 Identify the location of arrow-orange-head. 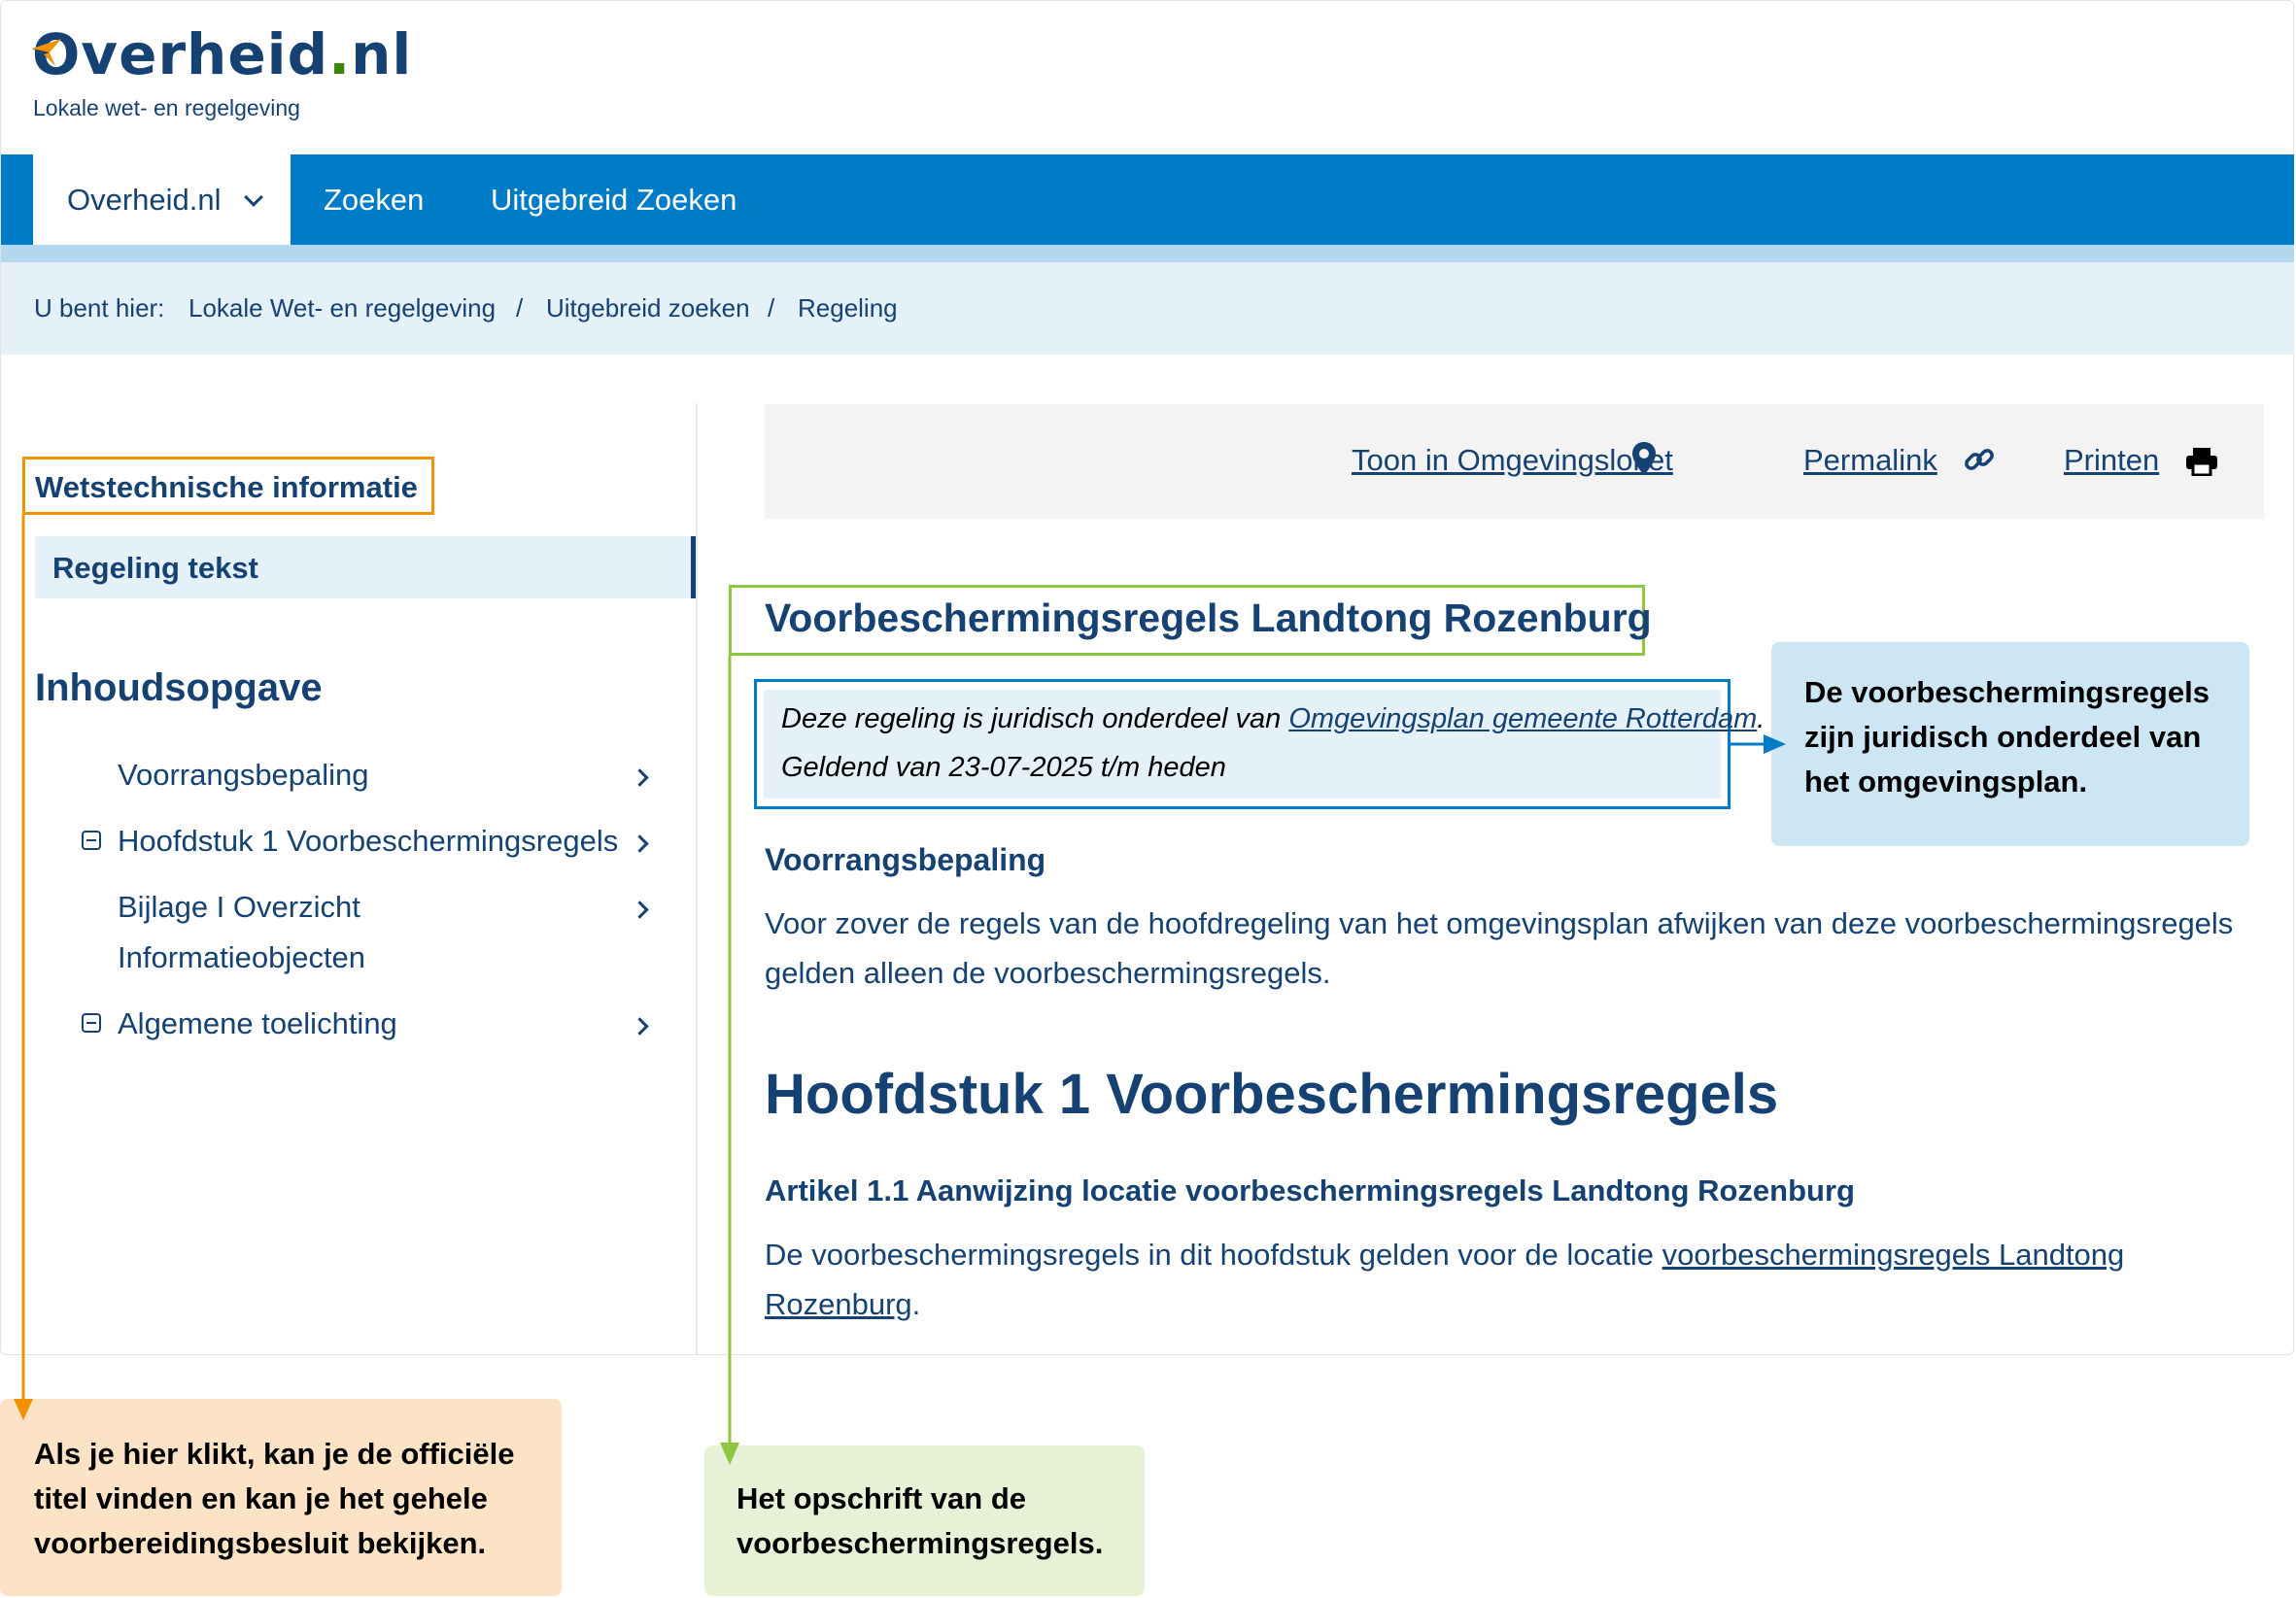
(23, 1409).